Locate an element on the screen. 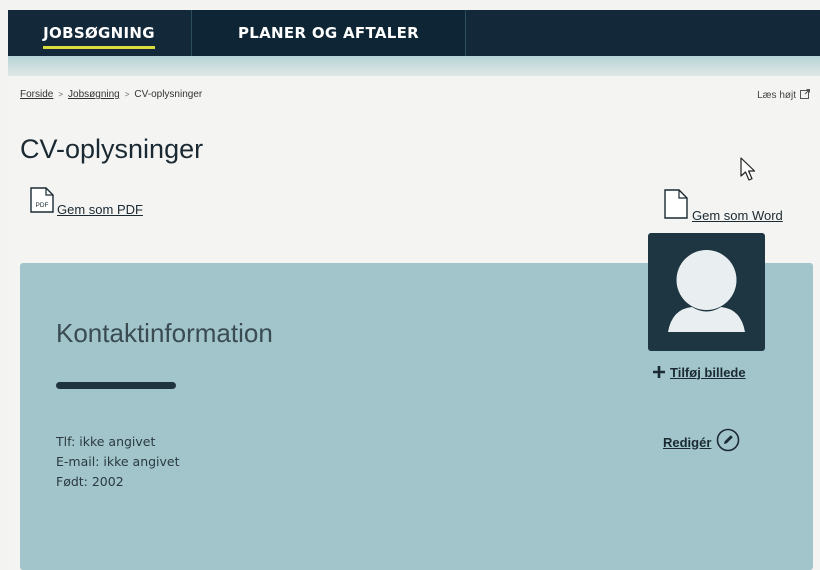 This screenshot has height=570, width=820. breadcrumb-jobsogning: Jobsøgning is located at coordinates (94, 94).